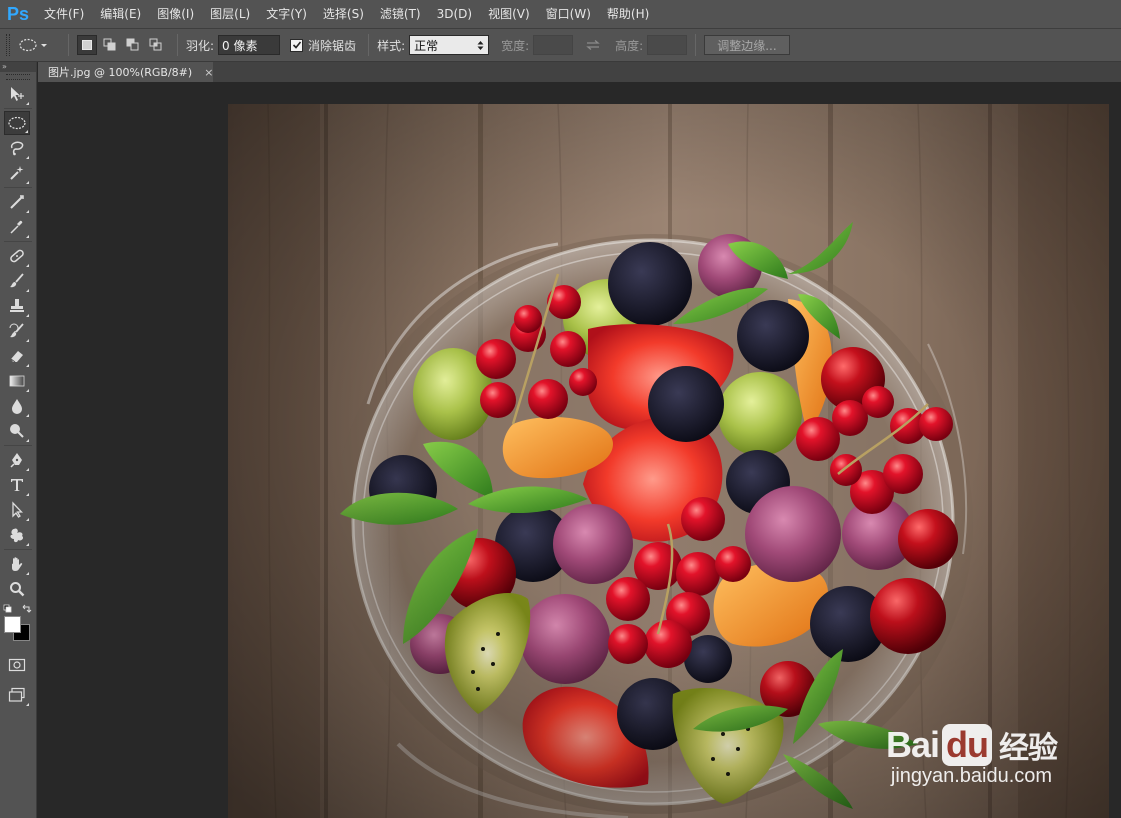 The width and height of the screenshot is (1121, 818). Describe the element at coordinates (249, 45) in the screenshot. I see `feather-input: 0 像素` at that location.